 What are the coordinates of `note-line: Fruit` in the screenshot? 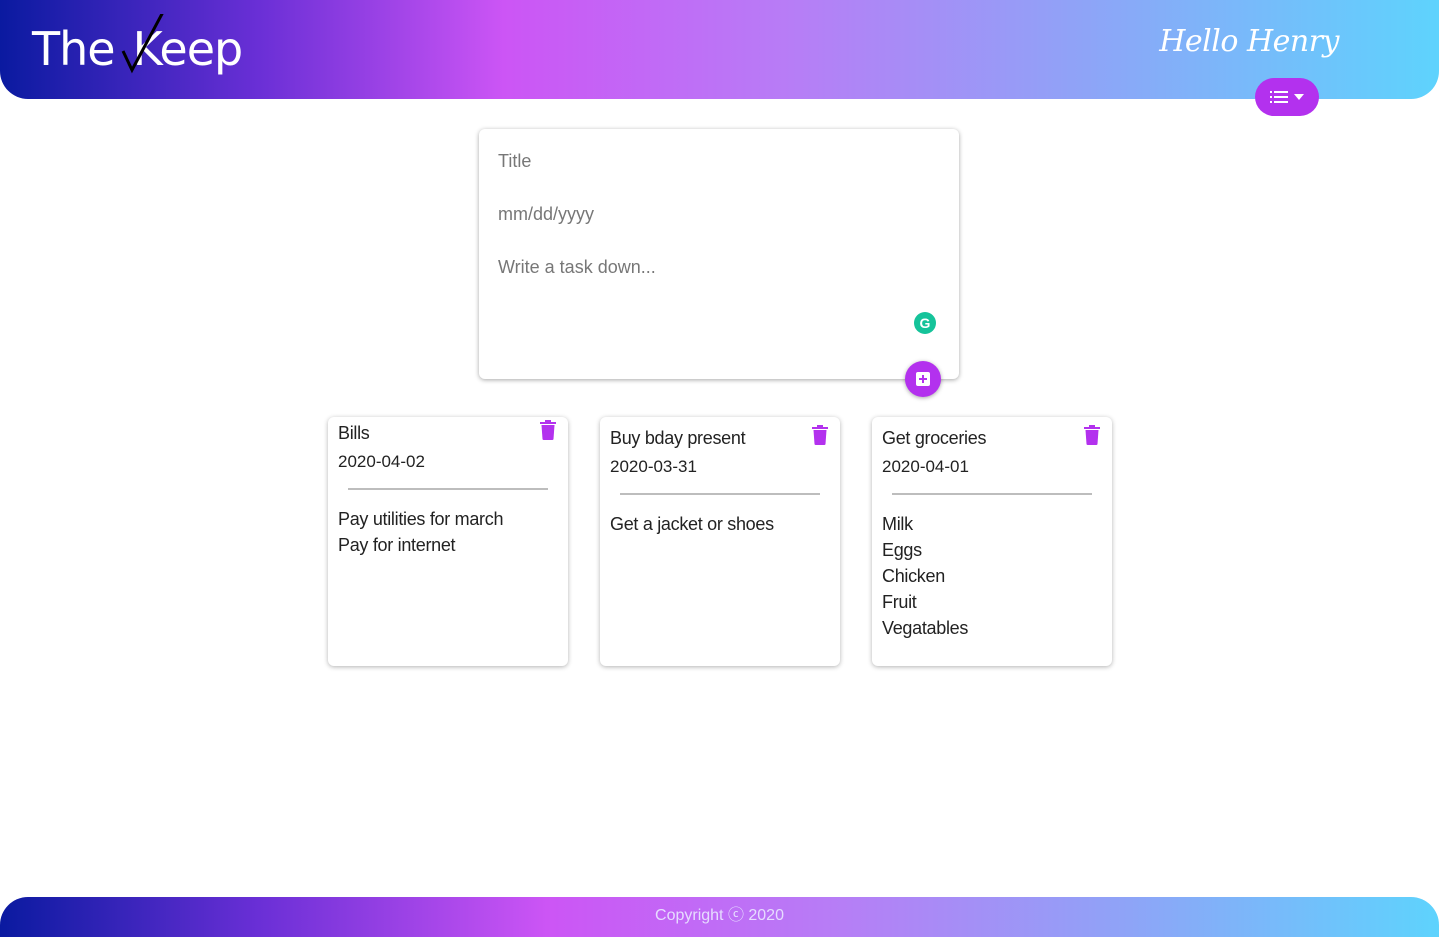 It's located at (899, 602).